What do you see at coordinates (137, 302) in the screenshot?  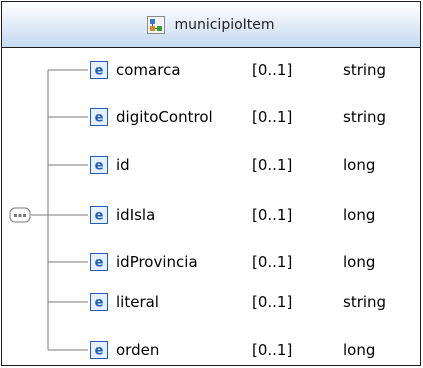 I see `element-name: literal` at bounding box center [137, 302].